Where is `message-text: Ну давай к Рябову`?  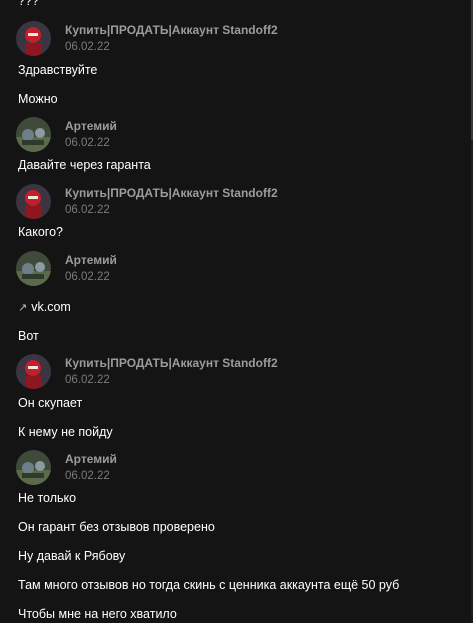 message-text: Ну давай к Рябову is located at coordinates (72, 556).